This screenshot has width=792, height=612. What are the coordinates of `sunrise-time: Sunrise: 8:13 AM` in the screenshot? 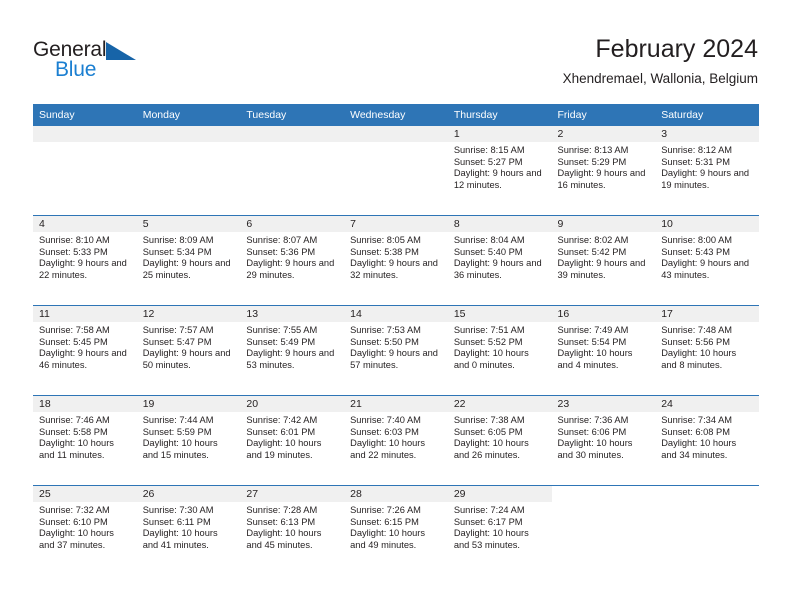 It's located at (593, 150).